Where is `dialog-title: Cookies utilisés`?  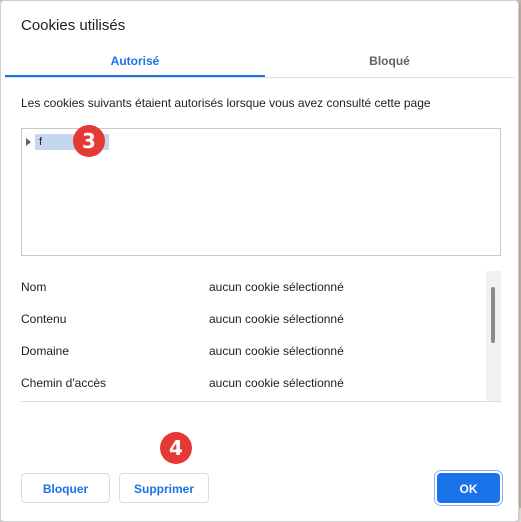 dialog-title: Cookies utilisés is located at coordinates (73, 25).